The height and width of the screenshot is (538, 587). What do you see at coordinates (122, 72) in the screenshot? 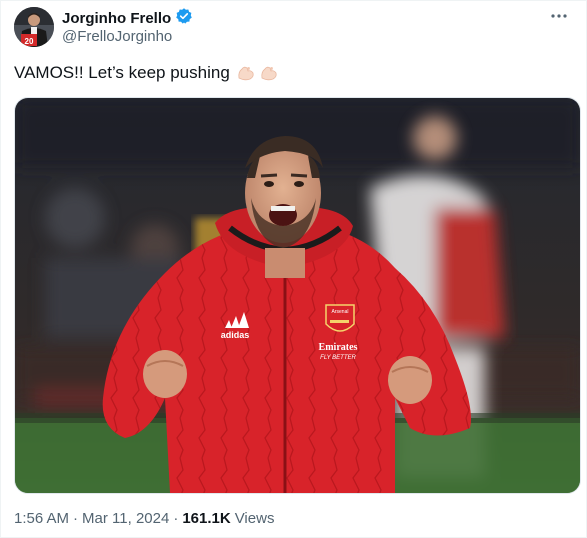
I see `tweet-text: VAMOS!! Let’s keep pushing` at bounding box center [122, 72].